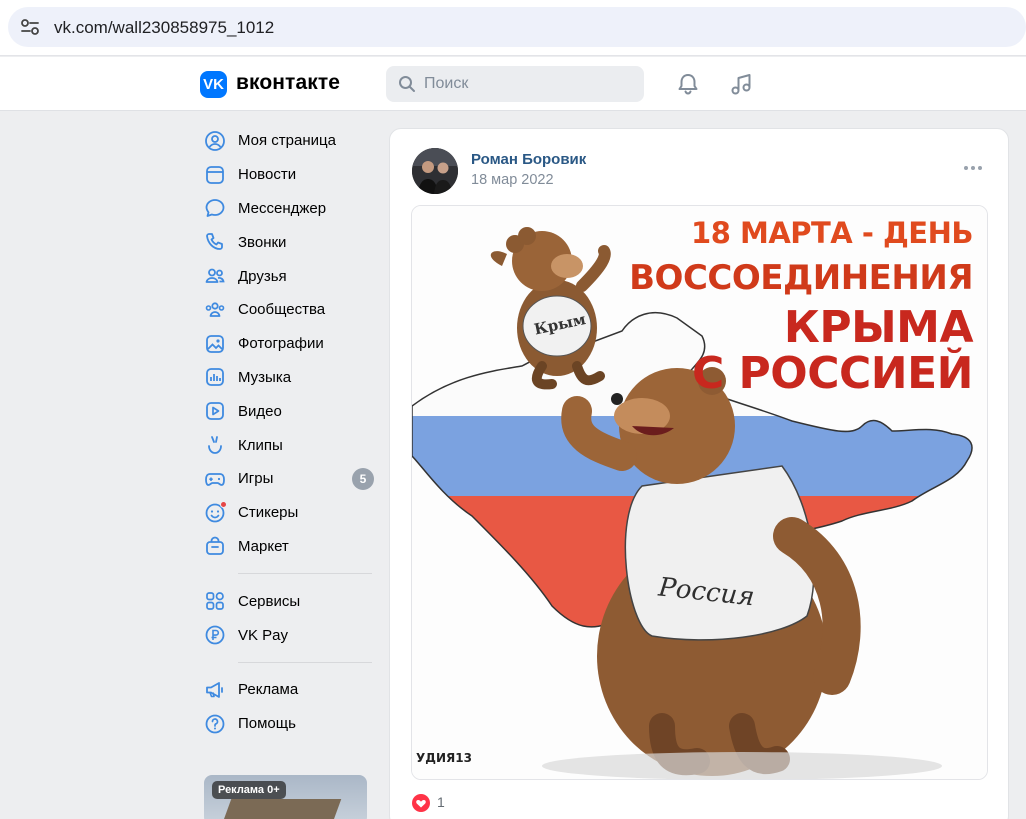 The image size is (1026, 819). I want to click on like-button: 1, so click(441, 803).